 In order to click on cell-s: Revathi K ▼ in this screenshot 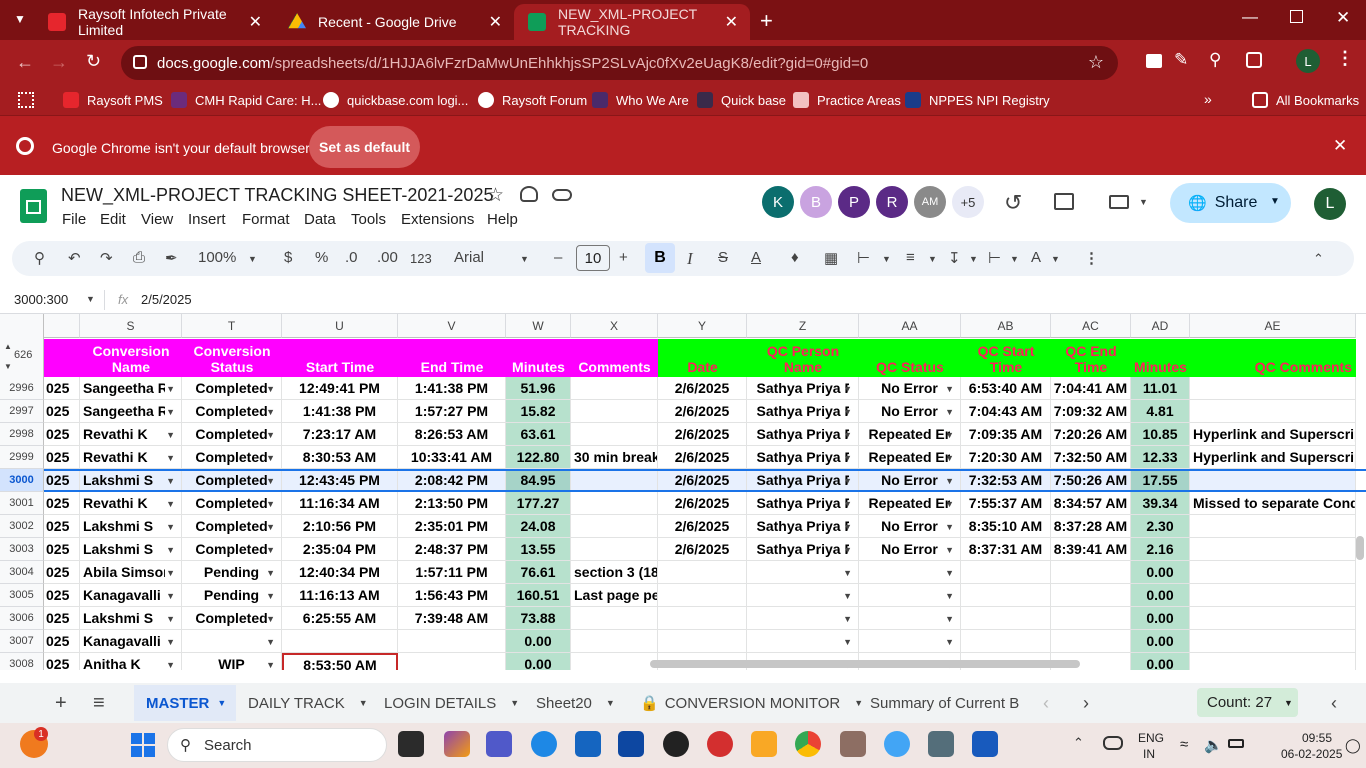, I will do `click(131, 503)`.